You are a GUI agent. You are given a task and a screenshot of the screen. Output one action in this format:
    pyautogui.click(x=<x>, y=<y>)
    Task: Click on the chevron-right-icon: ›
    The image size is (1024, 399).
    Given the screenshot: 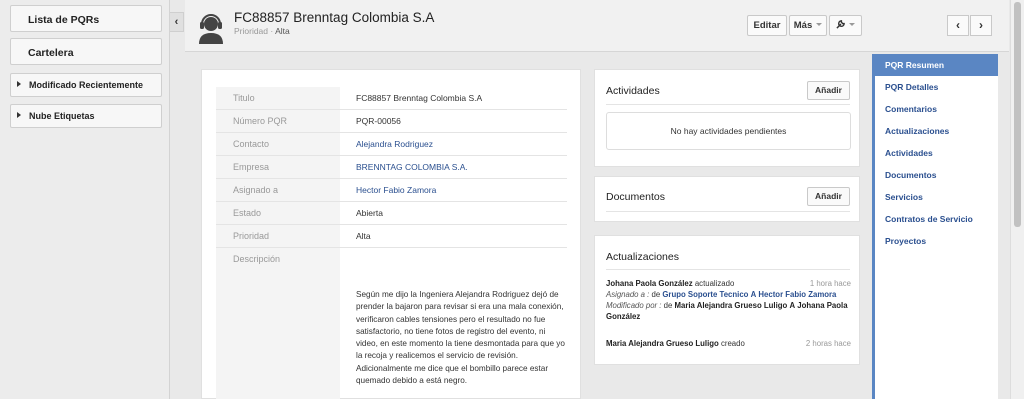 What is the action you would take?
    pyautogui.click(x=981, y=25)
    